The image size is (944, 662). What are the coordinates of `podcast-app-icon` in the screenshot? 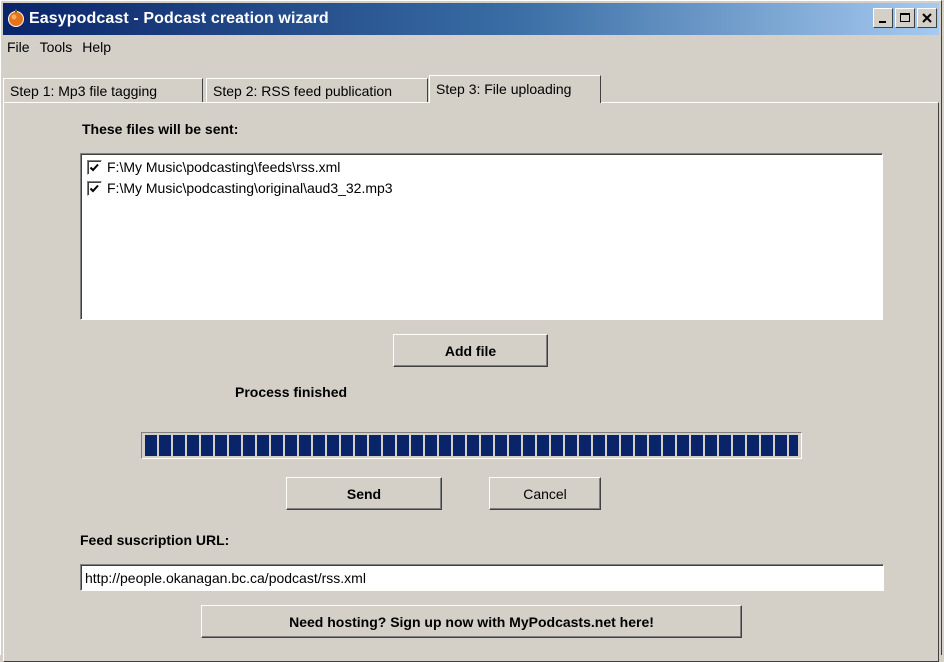 It's located at (16, 18).